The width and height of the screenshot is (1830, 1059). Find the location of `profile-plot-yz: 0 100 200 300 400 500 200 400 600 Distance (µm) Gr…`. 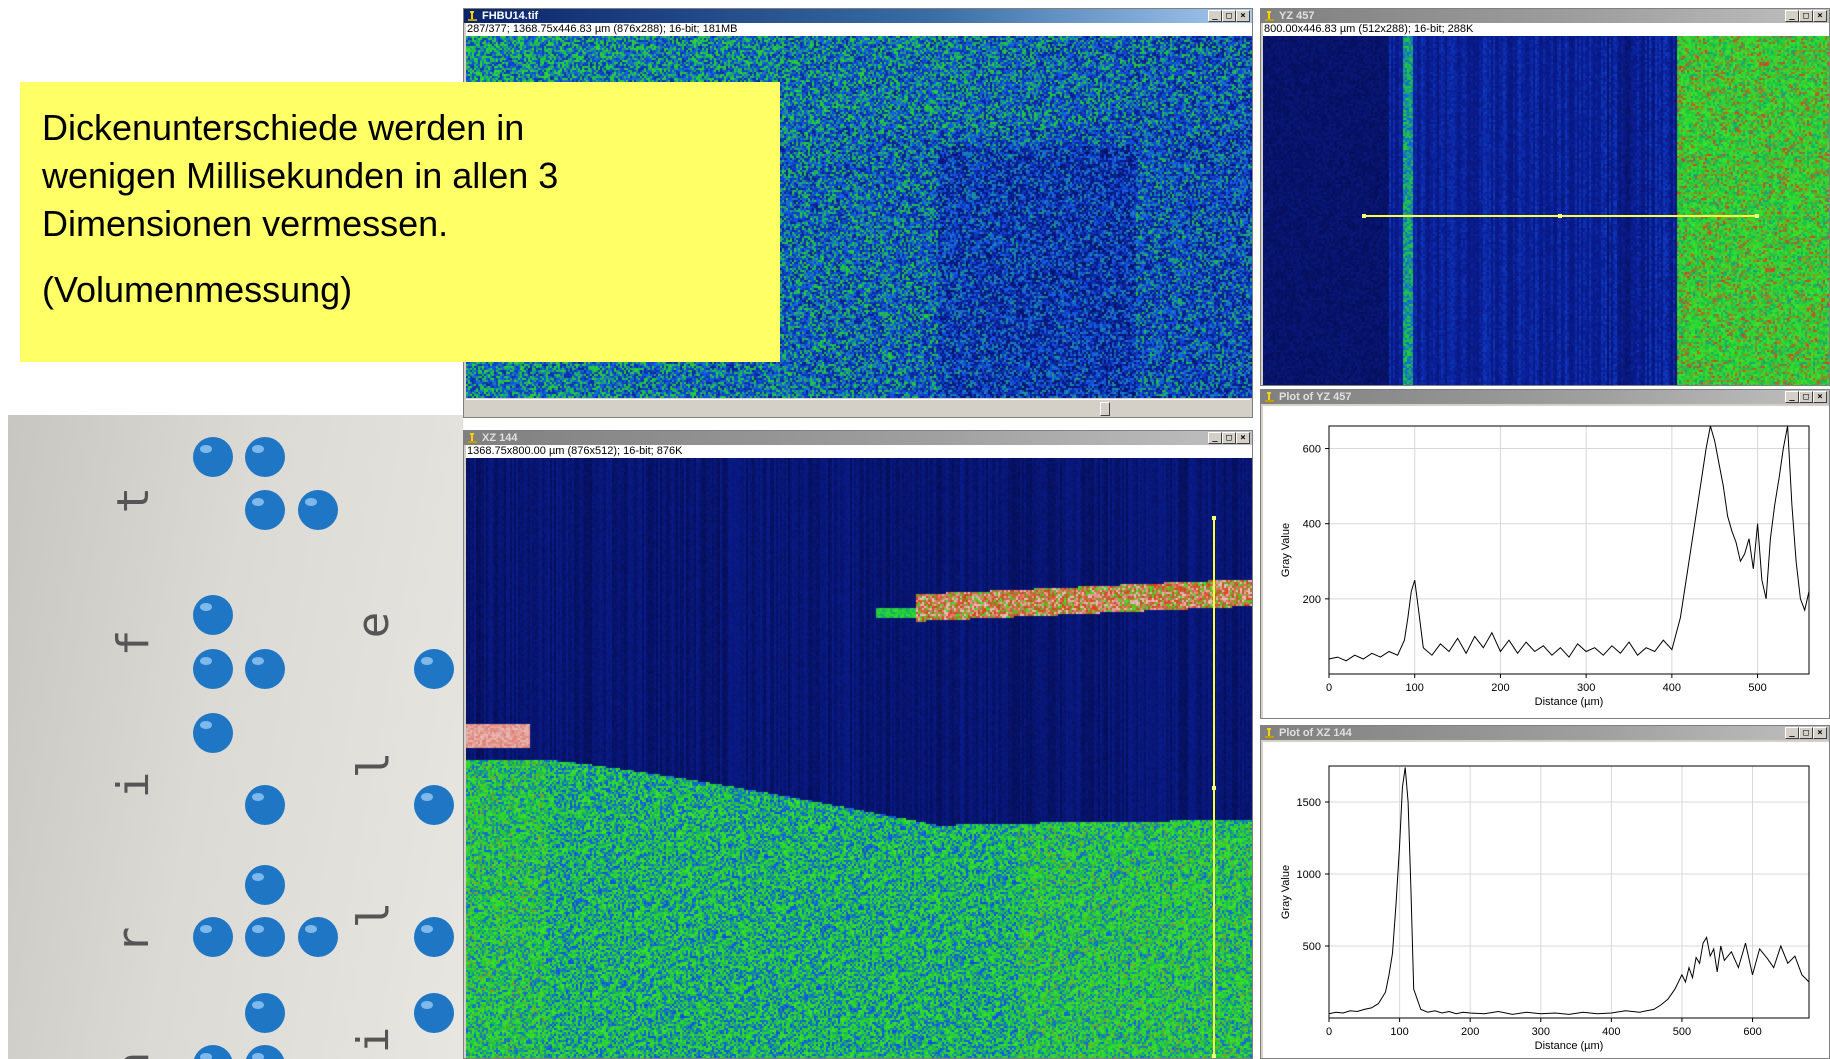

profile-plot-yz: 0 100 200 300 400 500 200 400 600 Distance (µm) Gr… is located at coordinates (1546, 562).